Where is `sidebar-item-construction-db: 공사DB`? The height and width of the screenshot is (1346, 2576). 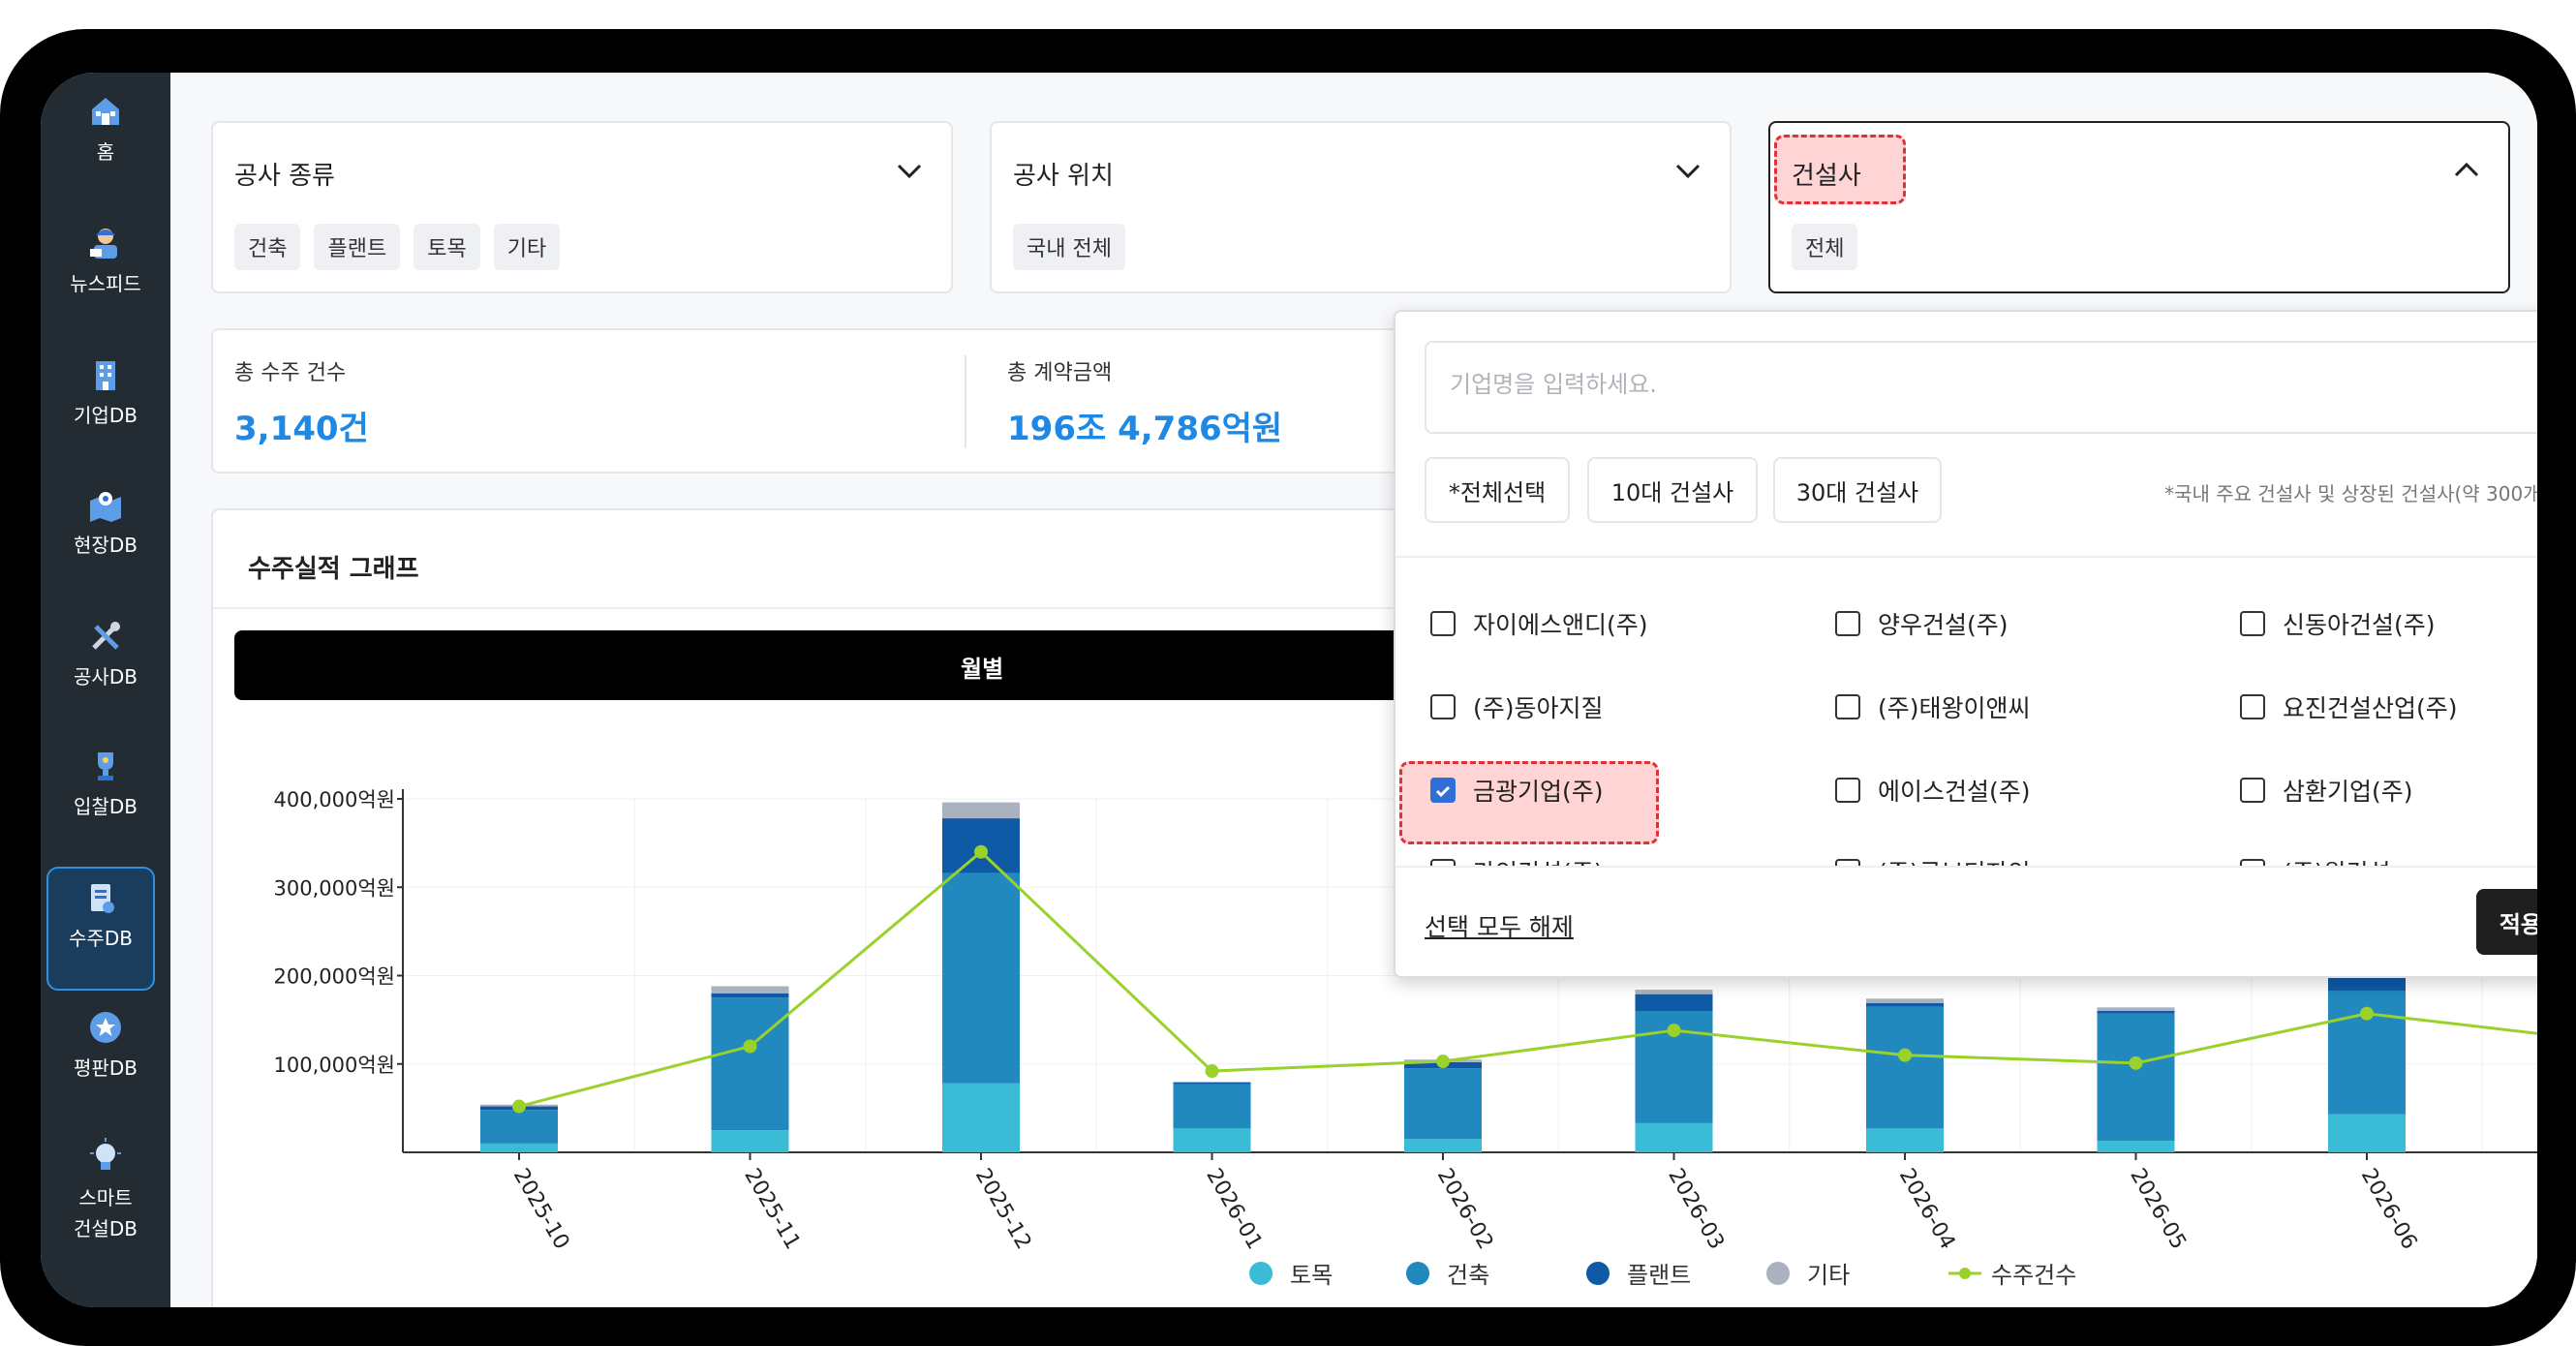 sidebar-item-construction-db: 공사DB is located at coordinates (105, 655).